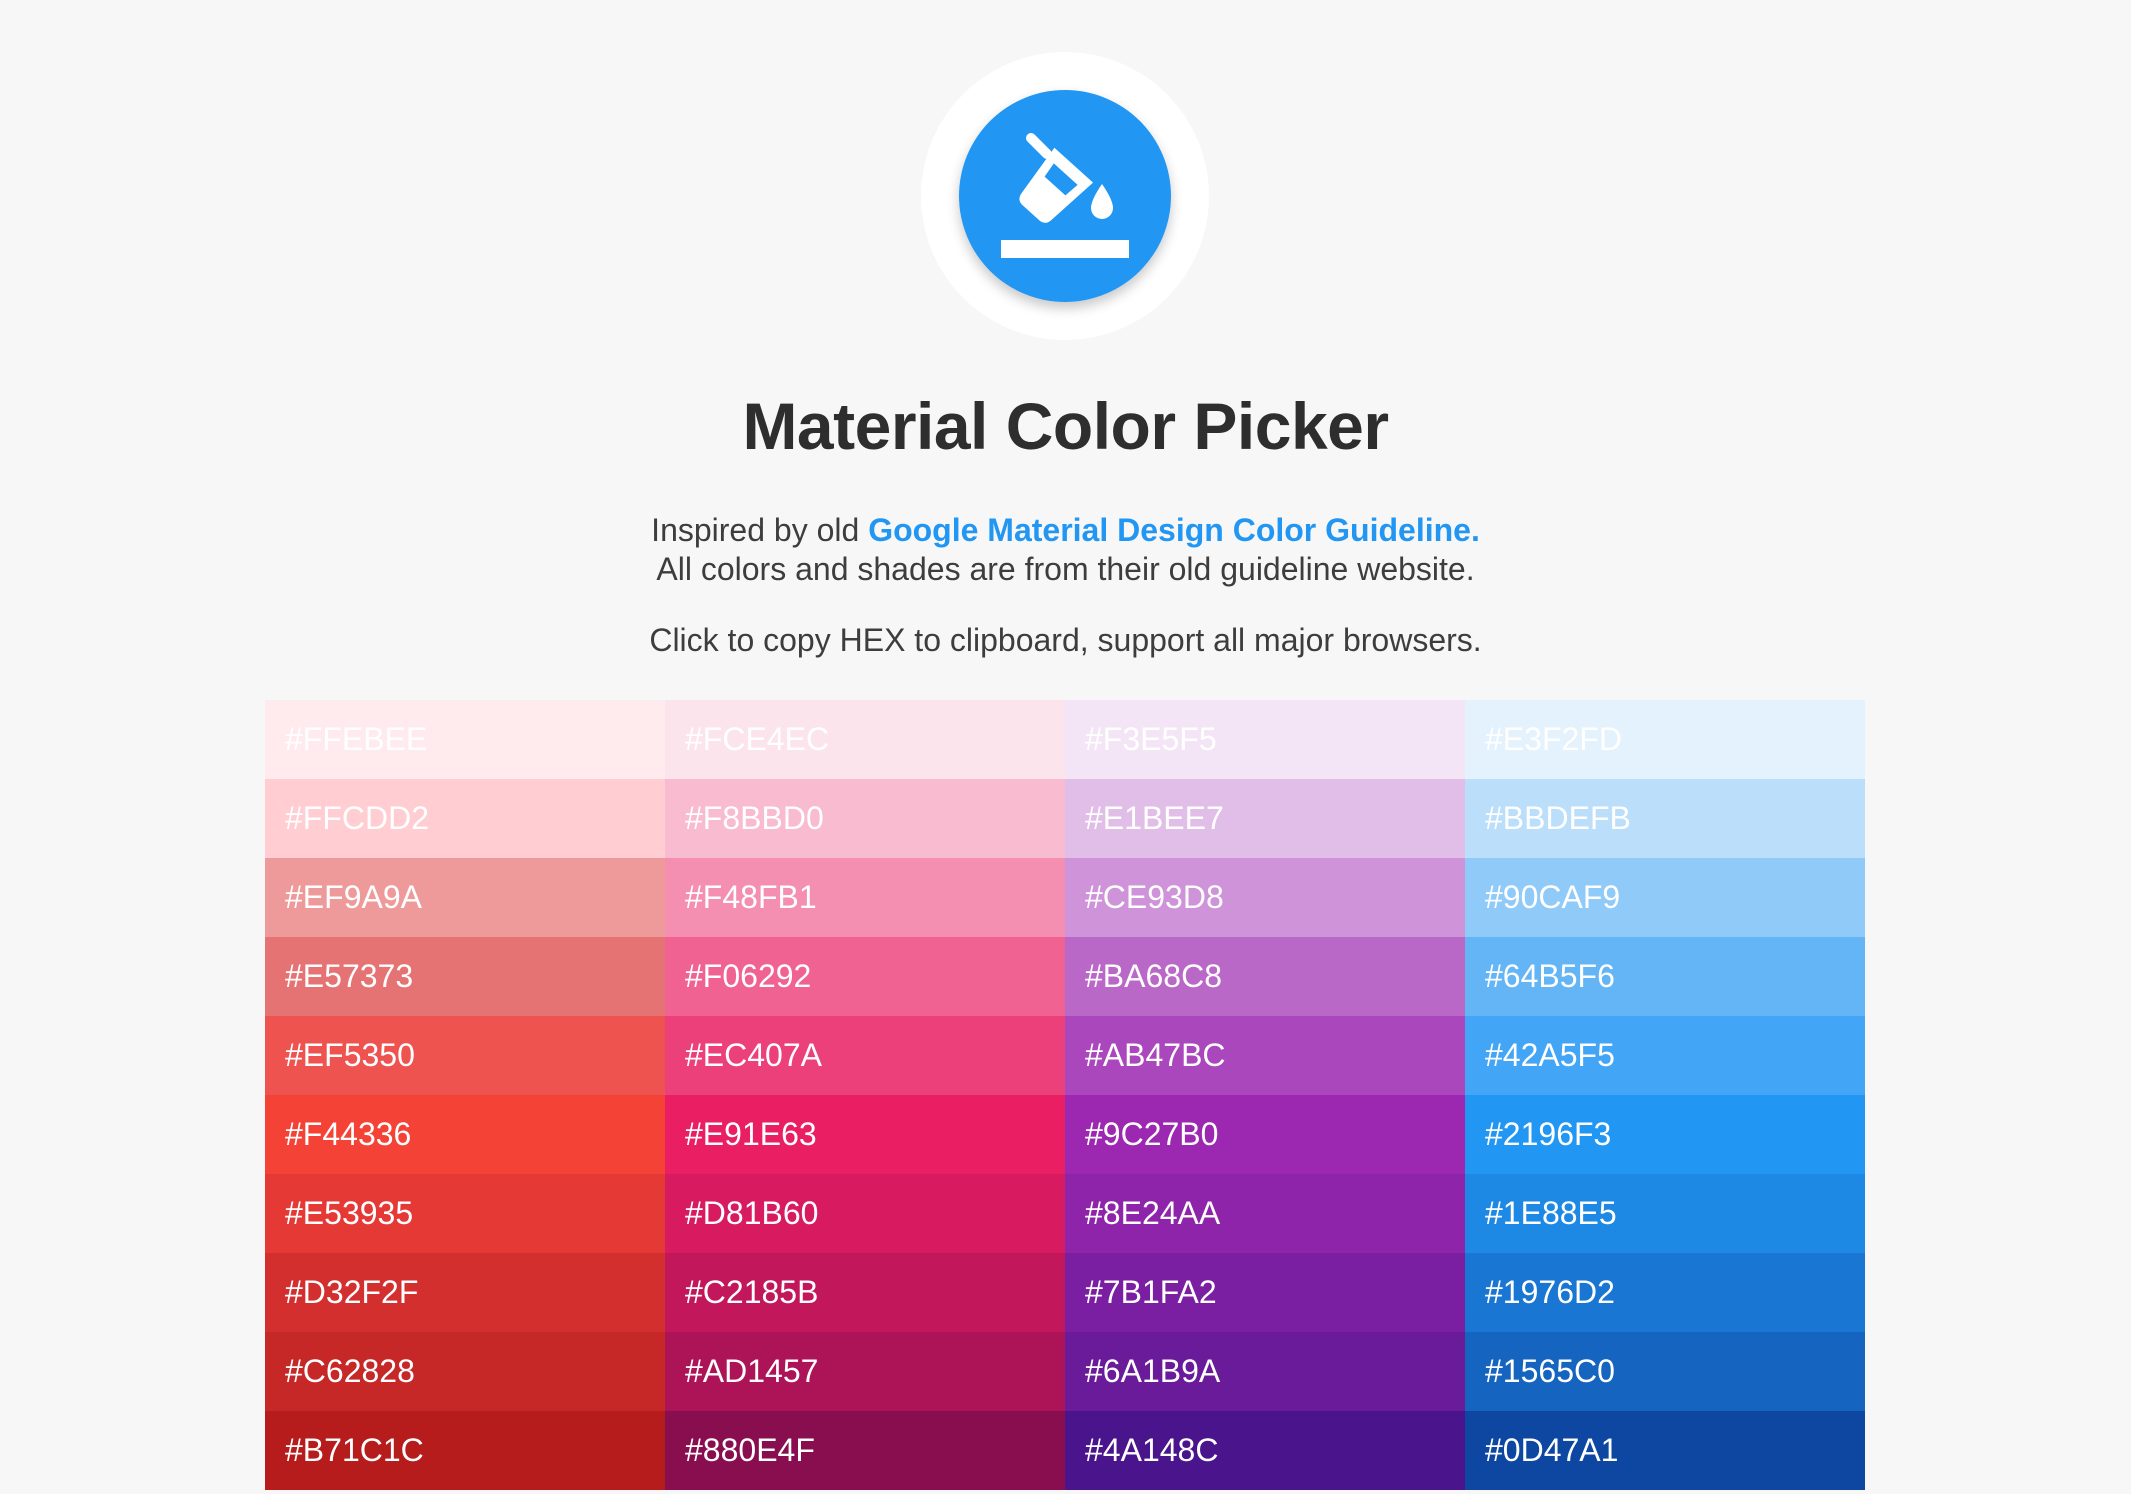  I want to click on color-swatch: #E57373, so click(465, 976).